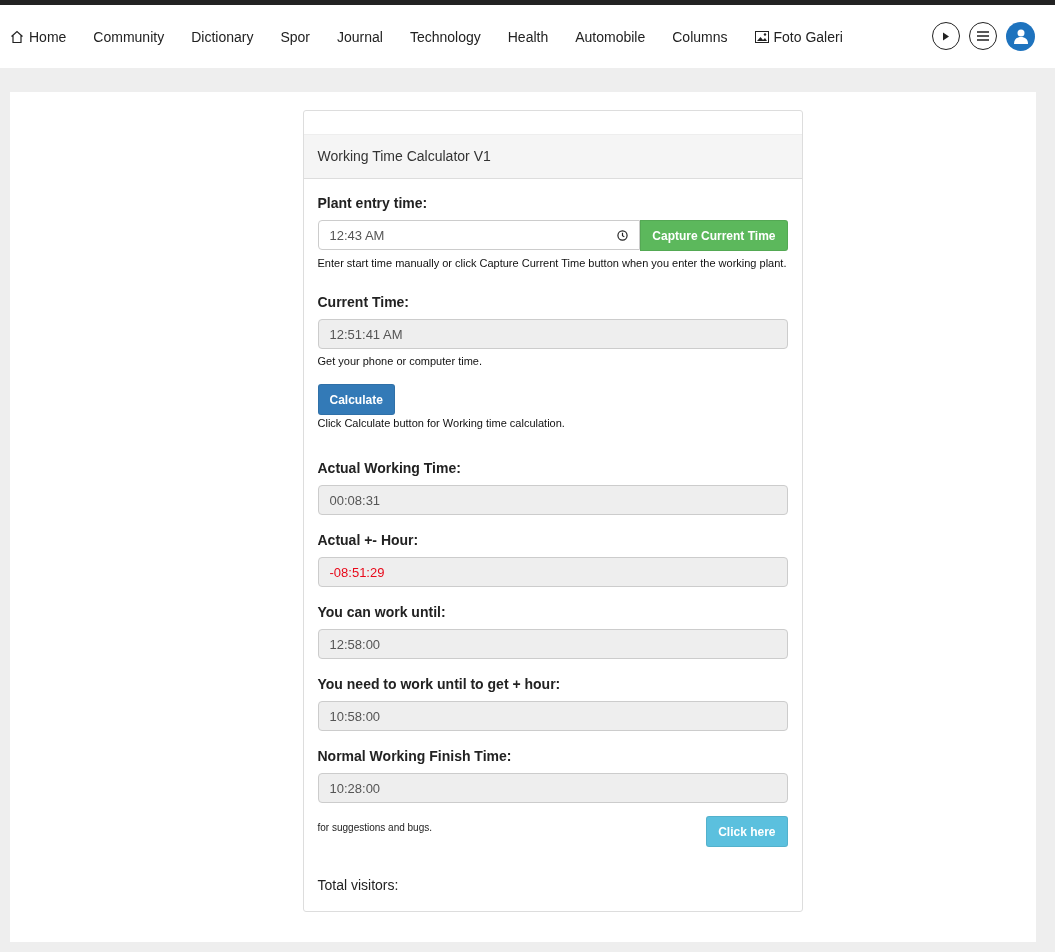 This screenshot has width=1055, height=952. I want to click on time-input: 12:43 AM, so click(479, 235).